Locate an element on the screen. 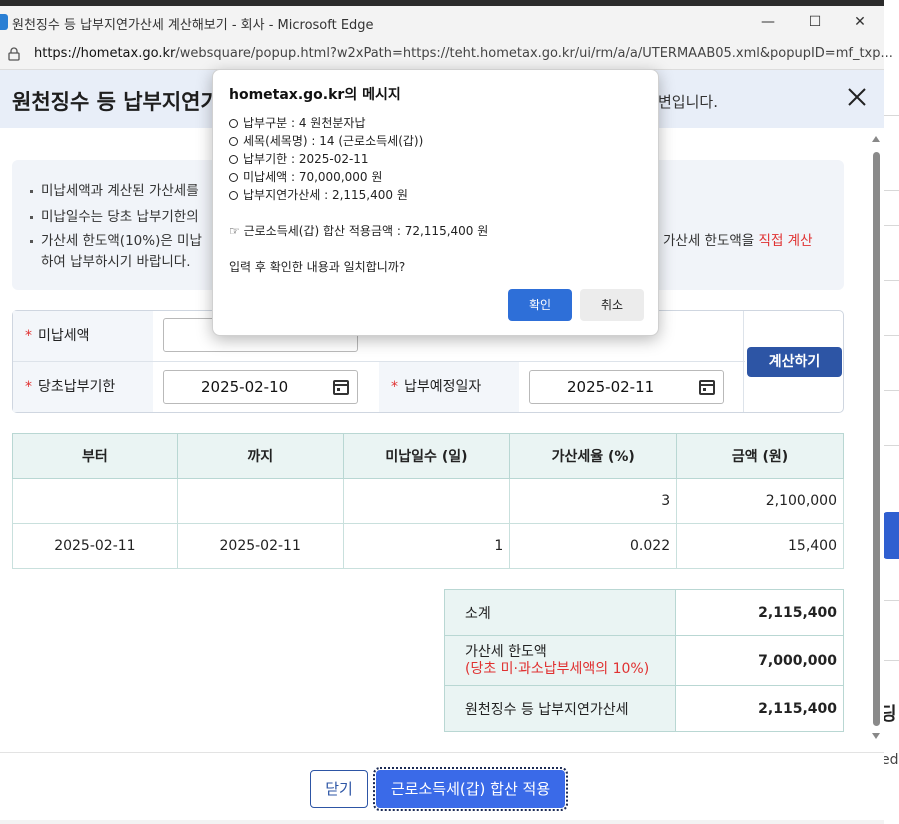 The height and width of the screenshot is (824, 899). table-row: 3 2,100,000 is located at coordinates (428, 501).